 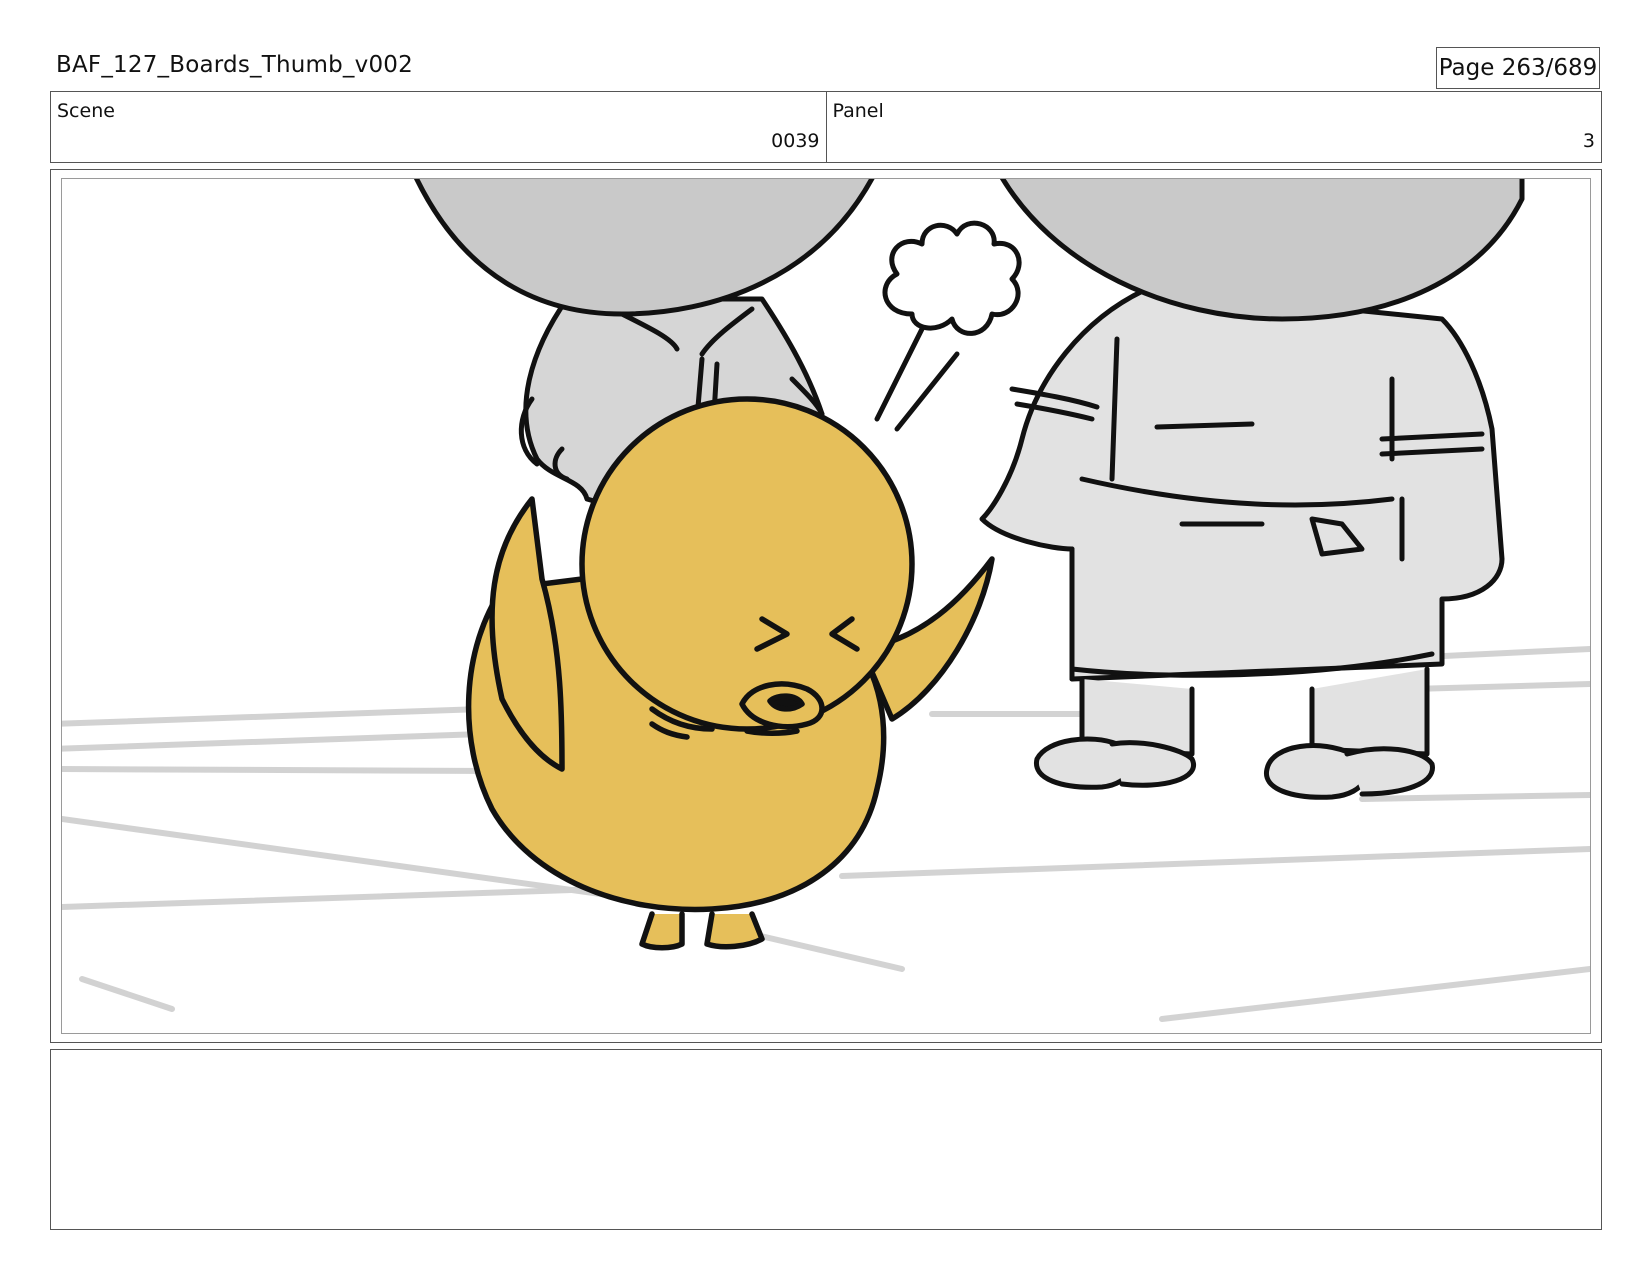 What do you see at coordinates (795, 141) in the screenshot?
I see `scene-number: 0039` at bounding box center [795, 141].